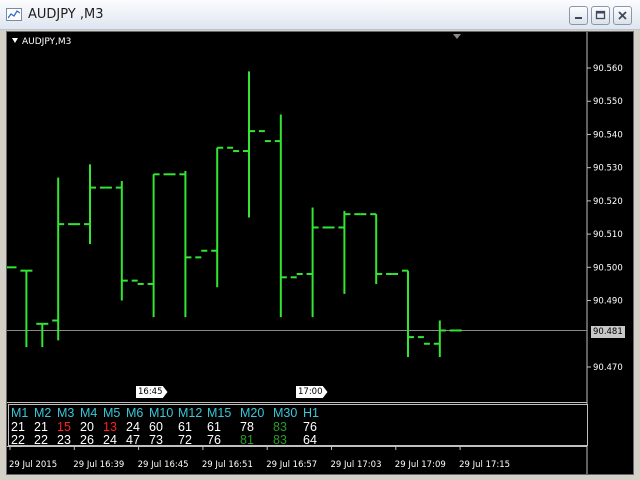  What do you see at coordinates (608, 202) in the screenshot?
I see `y-tick-label: 90.520` at bounding box center [608, 202].